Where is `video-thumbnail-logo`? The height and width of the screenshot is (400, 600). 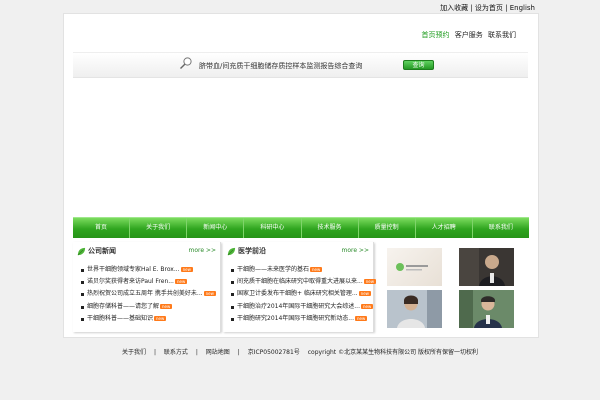
video-thumbnail-logo is located at coordinates (414, 267).